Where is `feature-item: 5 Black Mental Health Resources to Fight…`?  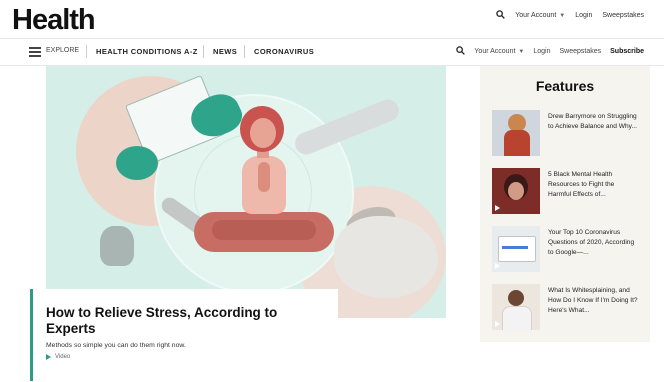
feature-item: 5 Black Mental Health Resources to Fight… is located at coordinates (567, 192).